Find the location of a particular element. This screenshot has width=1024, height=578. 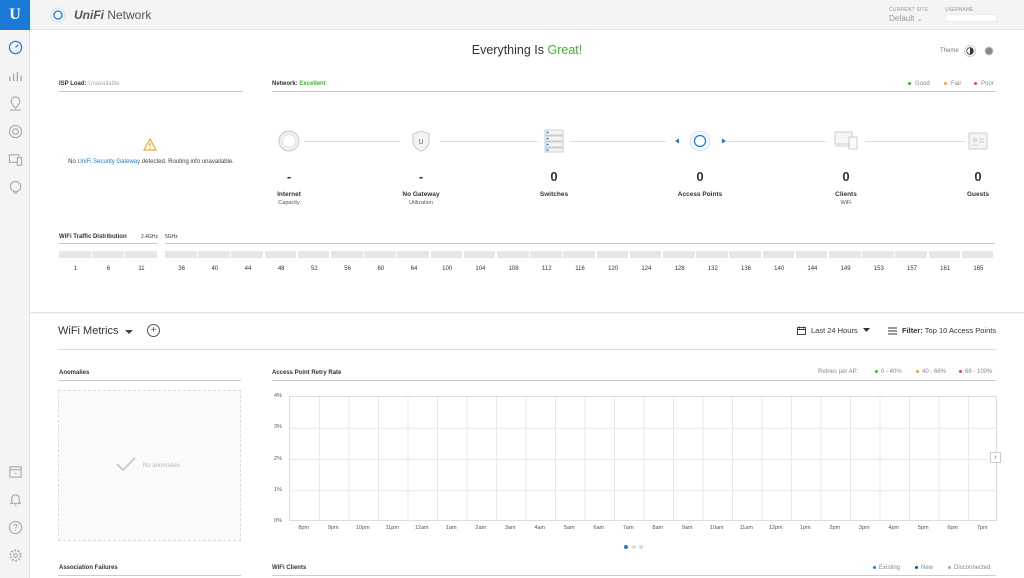

status-headline: Everything Is Great! is located at coordinates (527, 50).